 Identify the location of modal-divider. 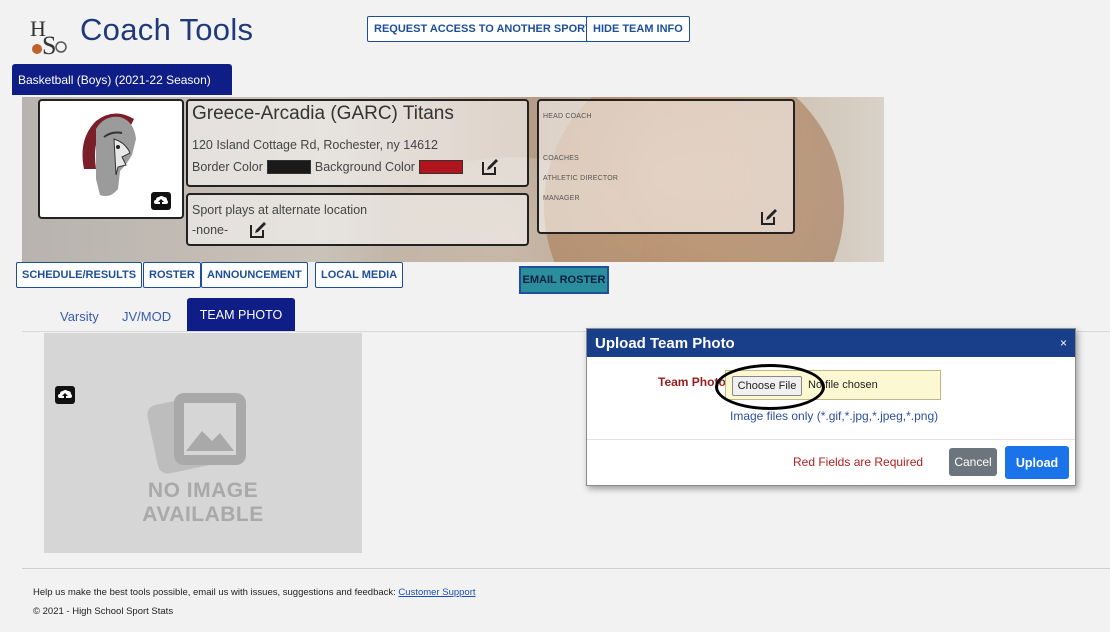
(831, 439).